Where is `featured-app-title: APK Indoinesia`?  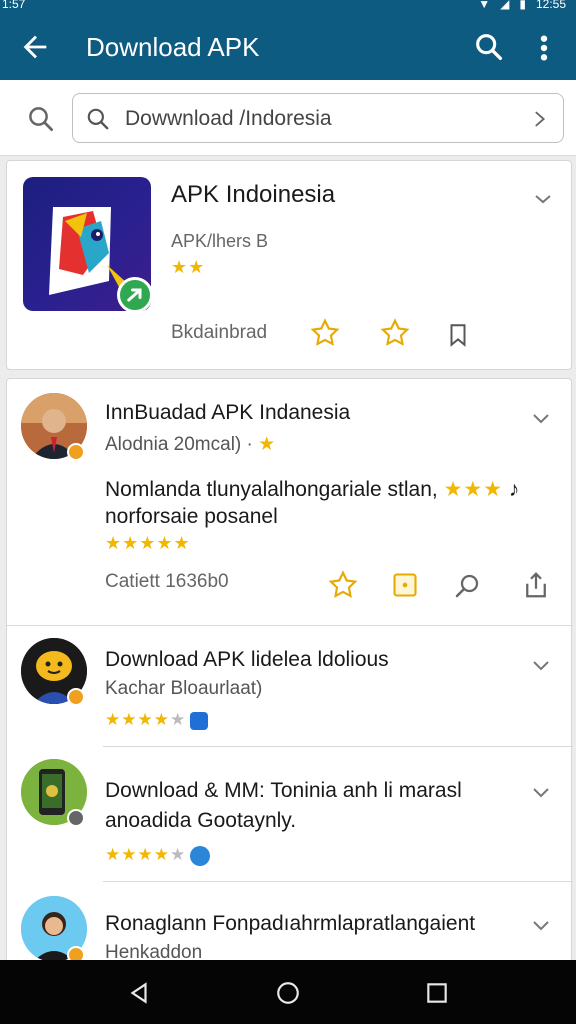
featured-app-title: APK Indoinesia is located at coordinates (253, 194).